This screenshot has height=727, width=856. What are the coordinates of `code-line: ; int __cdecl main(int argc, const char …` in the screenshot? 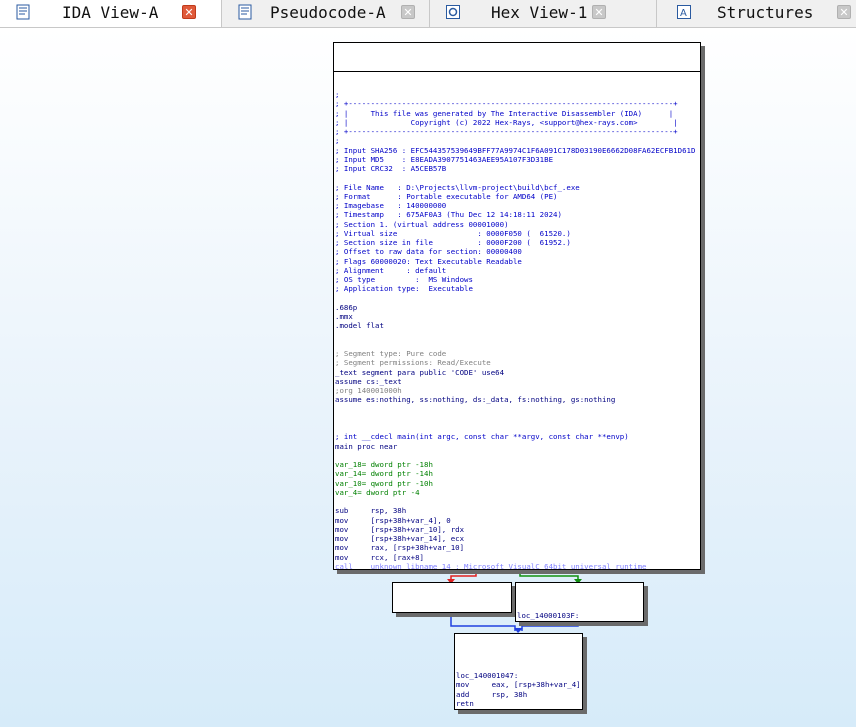 It's located at (517, 436).